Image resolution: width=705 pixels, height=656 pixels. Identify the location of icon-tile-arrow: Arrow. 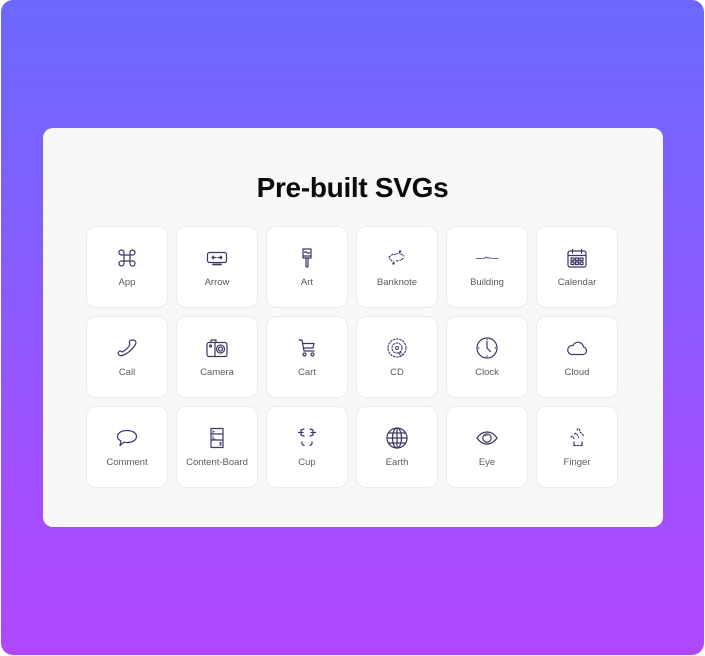
(217, 267).